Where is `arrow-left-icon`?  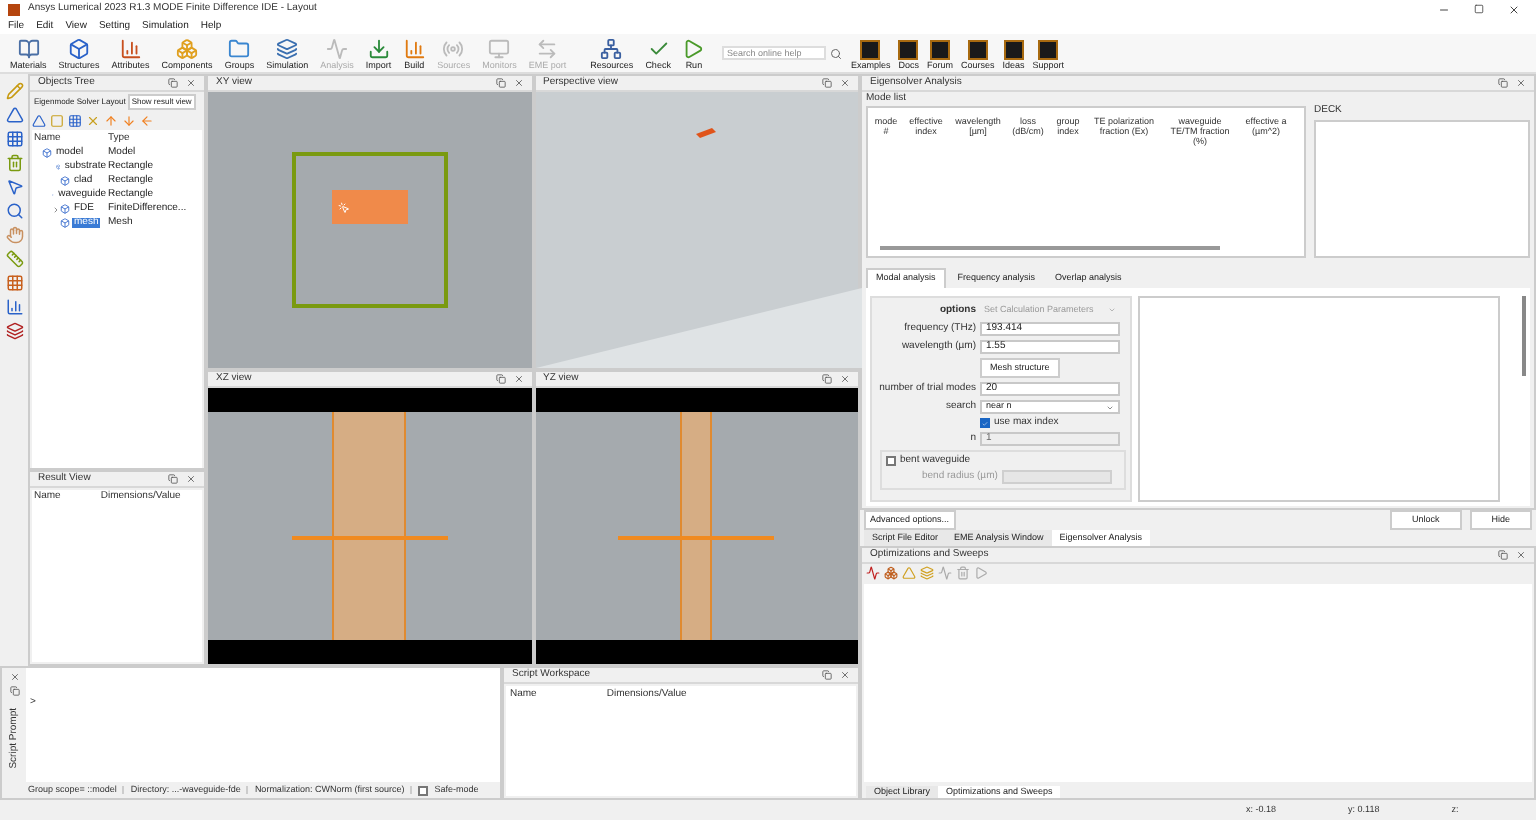
arrow-left-icon is located at coordinates (147, 121).